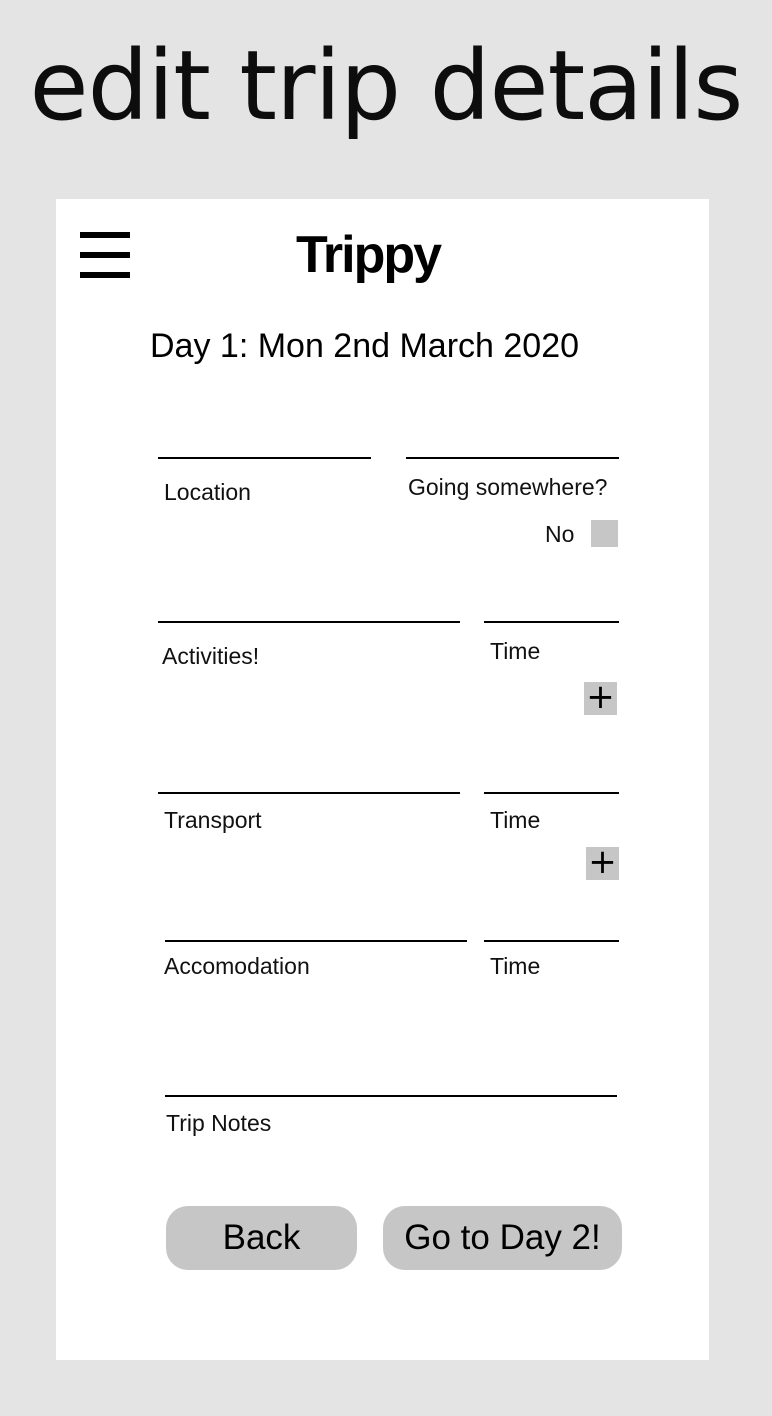 This screenshot has height=1416, width=772. Describe the element at coordinates (261, 1238) in the screenshot. I see `back-button: Back` at that location.